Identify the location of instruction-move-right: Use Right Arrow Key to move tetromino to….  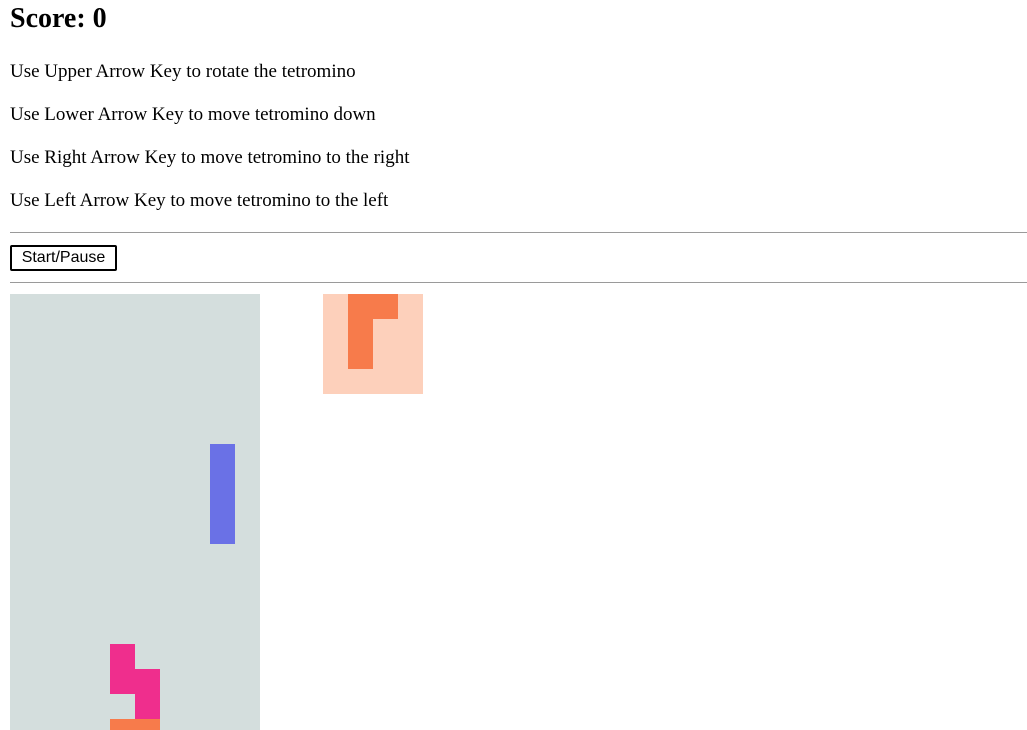
(210, 157).